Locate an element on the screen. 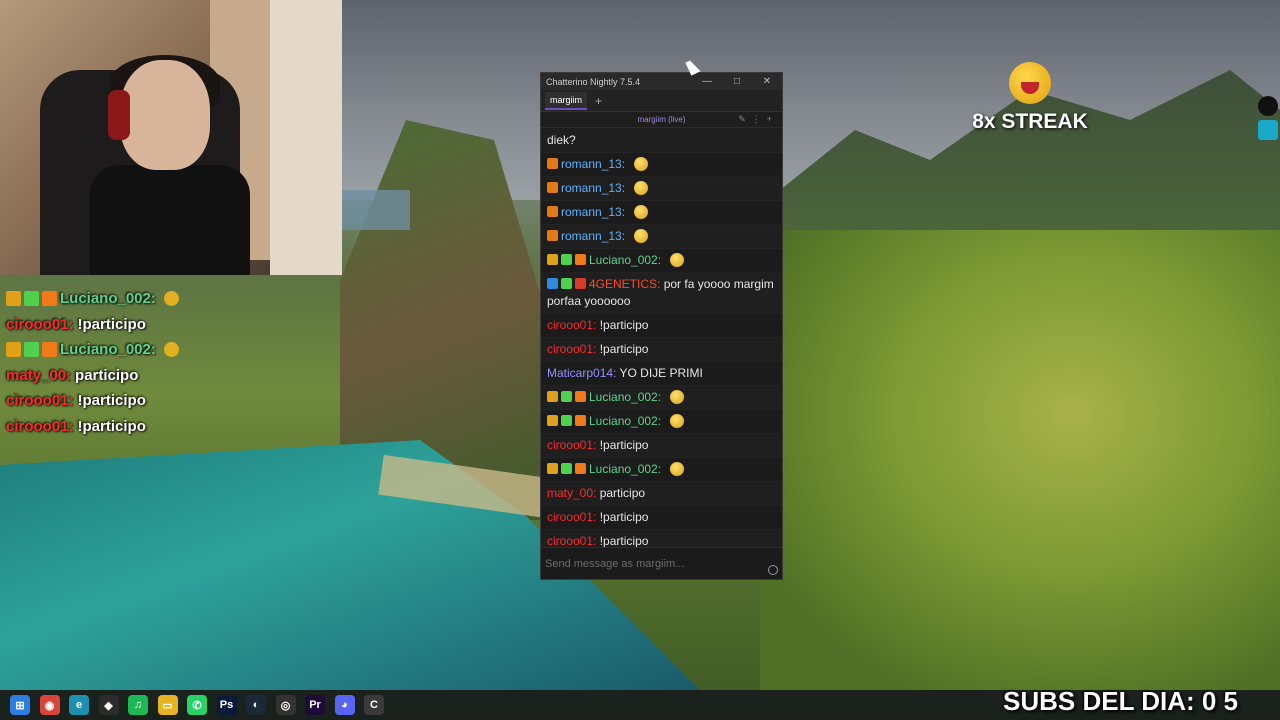 This screenshot has width=1280, height=720. steam-icon: ◐ is located at coordinates (256, 705).